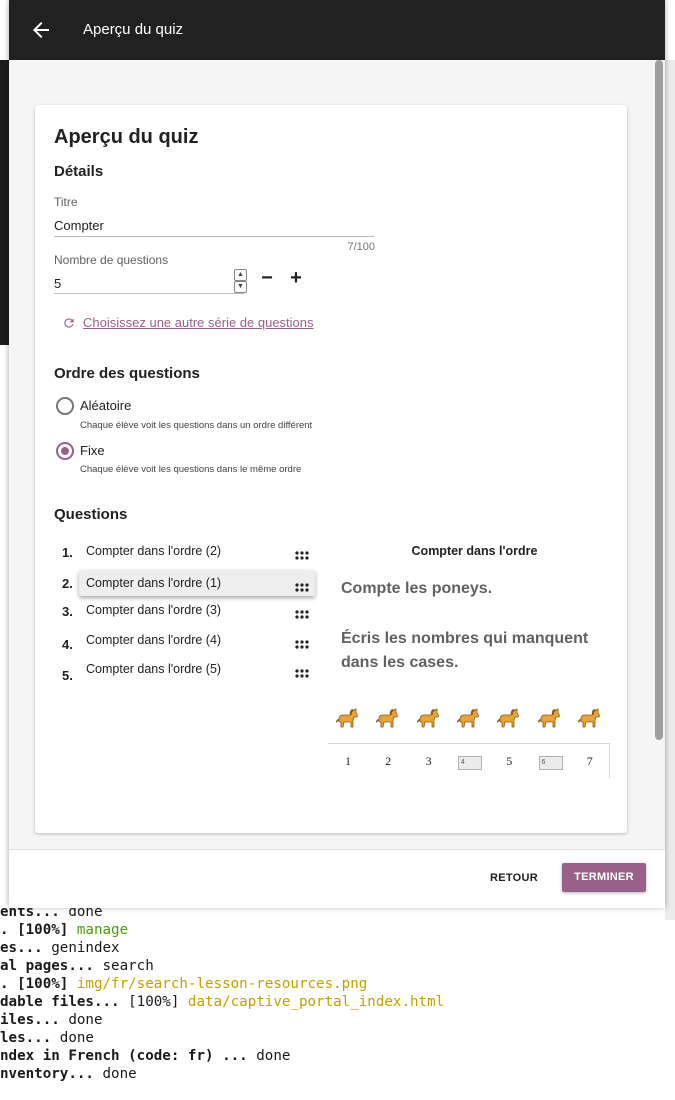 The image size is (675, 1100). Describe the element at coordinates (316, 1002) in the screenshot. I see `terminal-line-path: data/captive_portal_index.html` at that location.